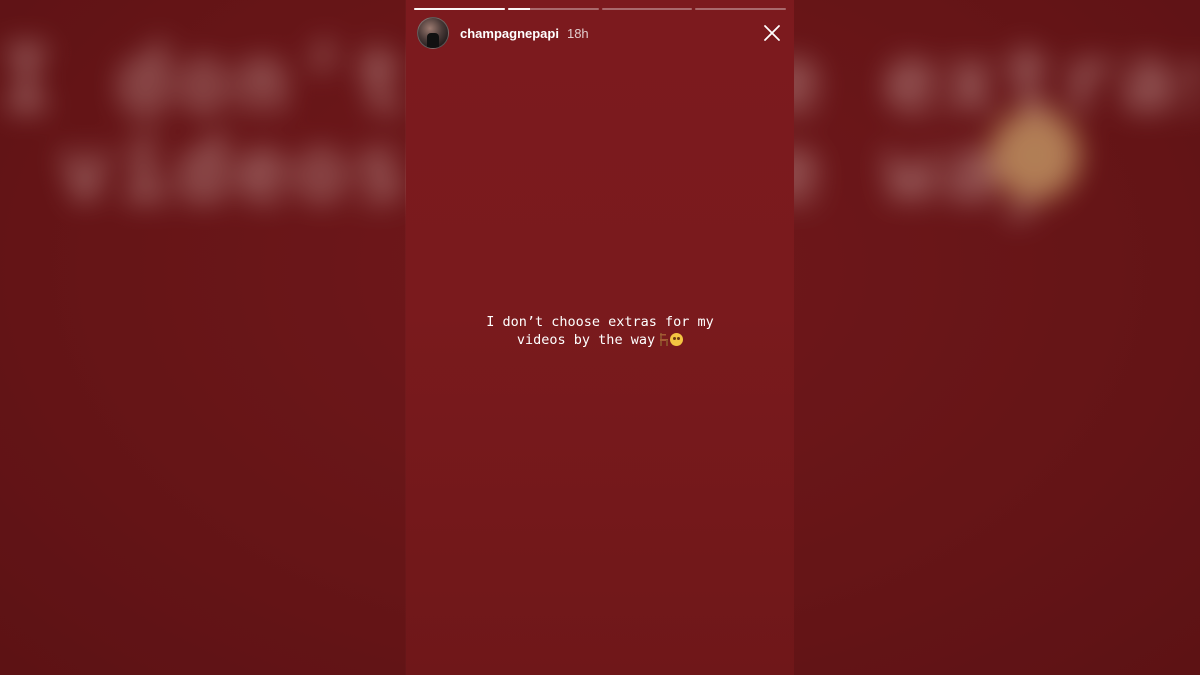 This screenshot has width=1200, height=675. I want to click on story-progress-bar, so click(600, 9).